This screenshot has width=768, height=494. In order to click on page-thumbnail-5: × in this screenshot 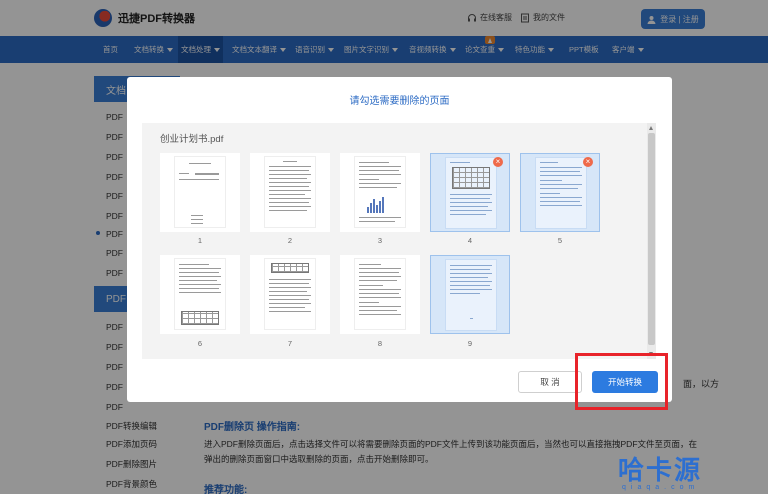, I will do `click(560, 192)`.